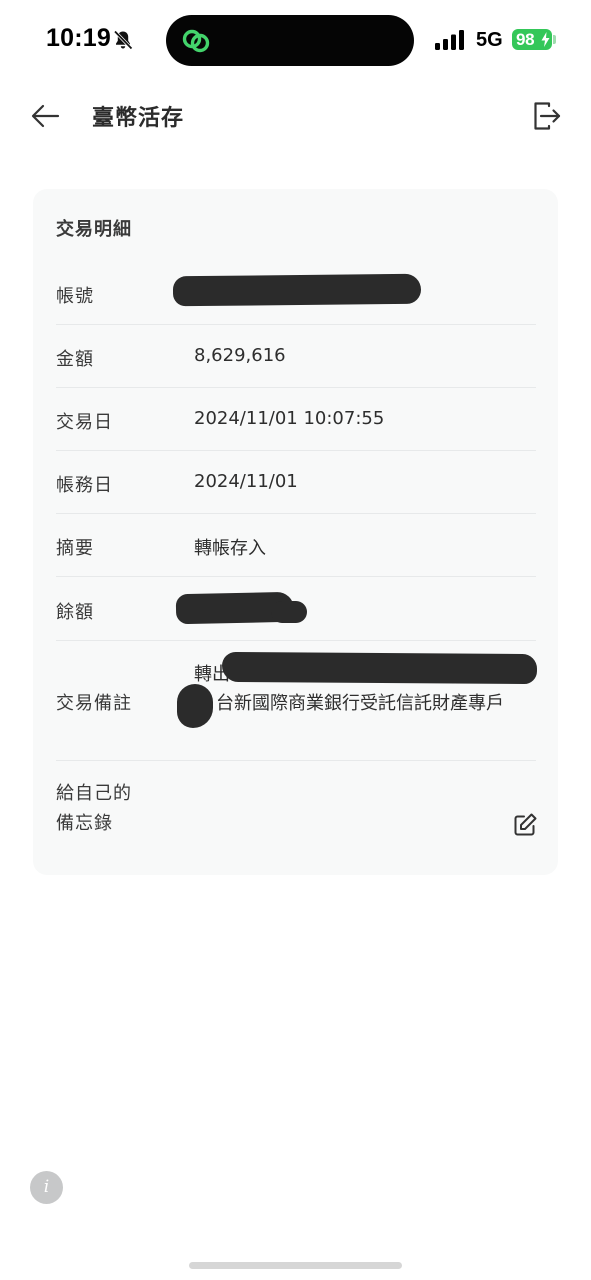 This screenshot has height=1280, width=591. I want to click on row-value: 2024/11/01, so click(246, 481).